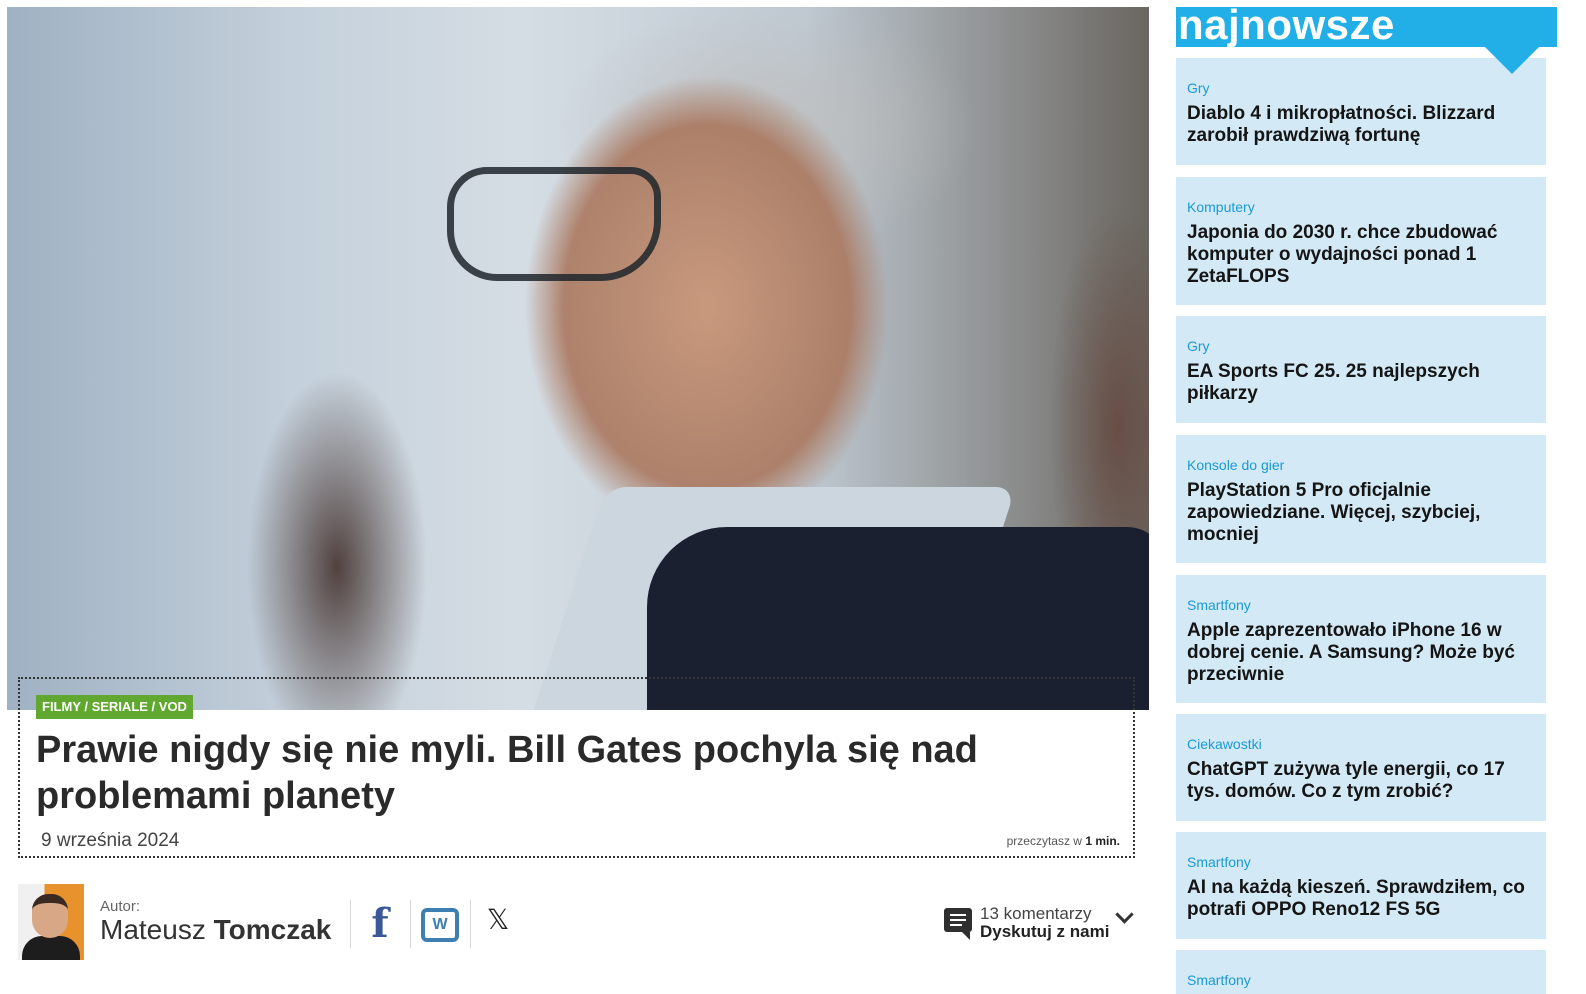 The image size is (1586, 994). What do you see at coordinates (1044, 841) in the screenshot?
I see `read-time-prefix: przeczytasz w` at bounding box center [1044, 841].